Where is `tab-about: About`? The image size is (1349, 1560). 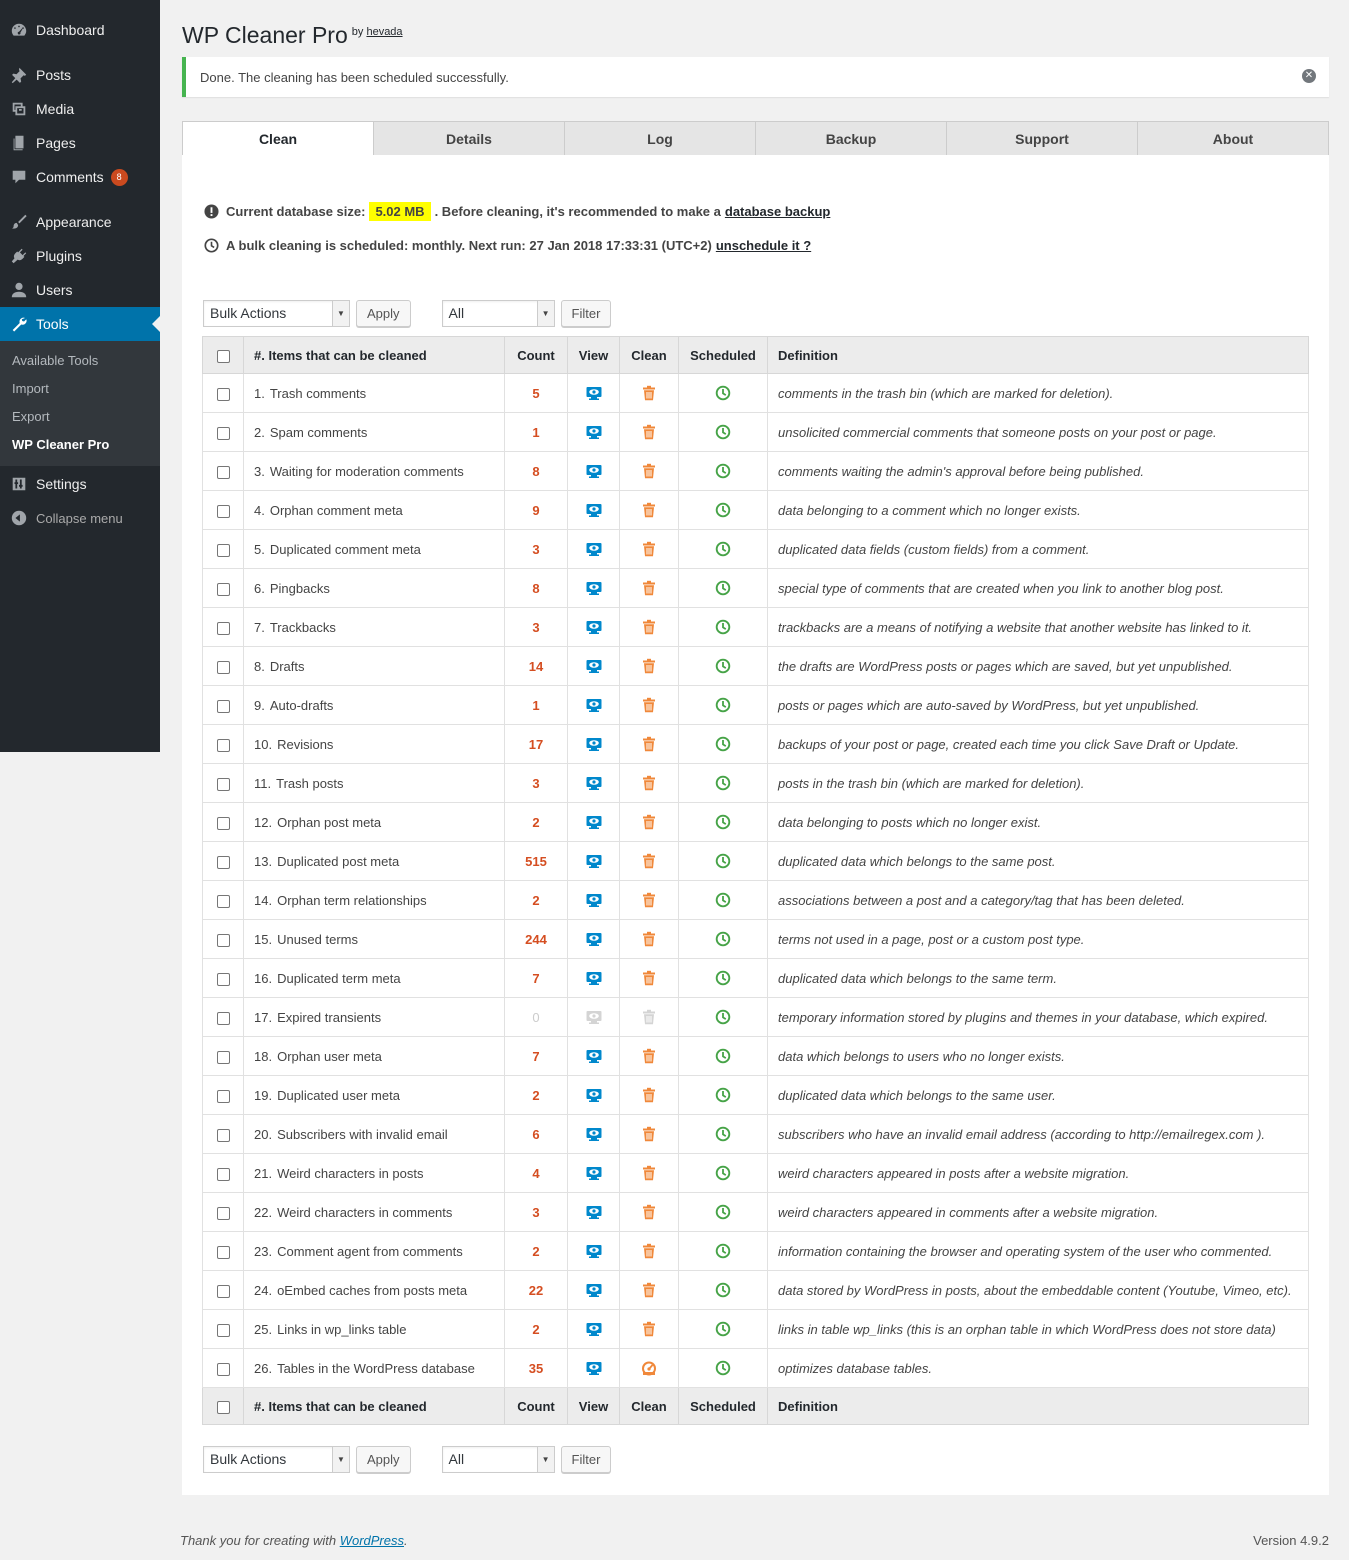 tab-about: About is located at coordinates (1233, 138).